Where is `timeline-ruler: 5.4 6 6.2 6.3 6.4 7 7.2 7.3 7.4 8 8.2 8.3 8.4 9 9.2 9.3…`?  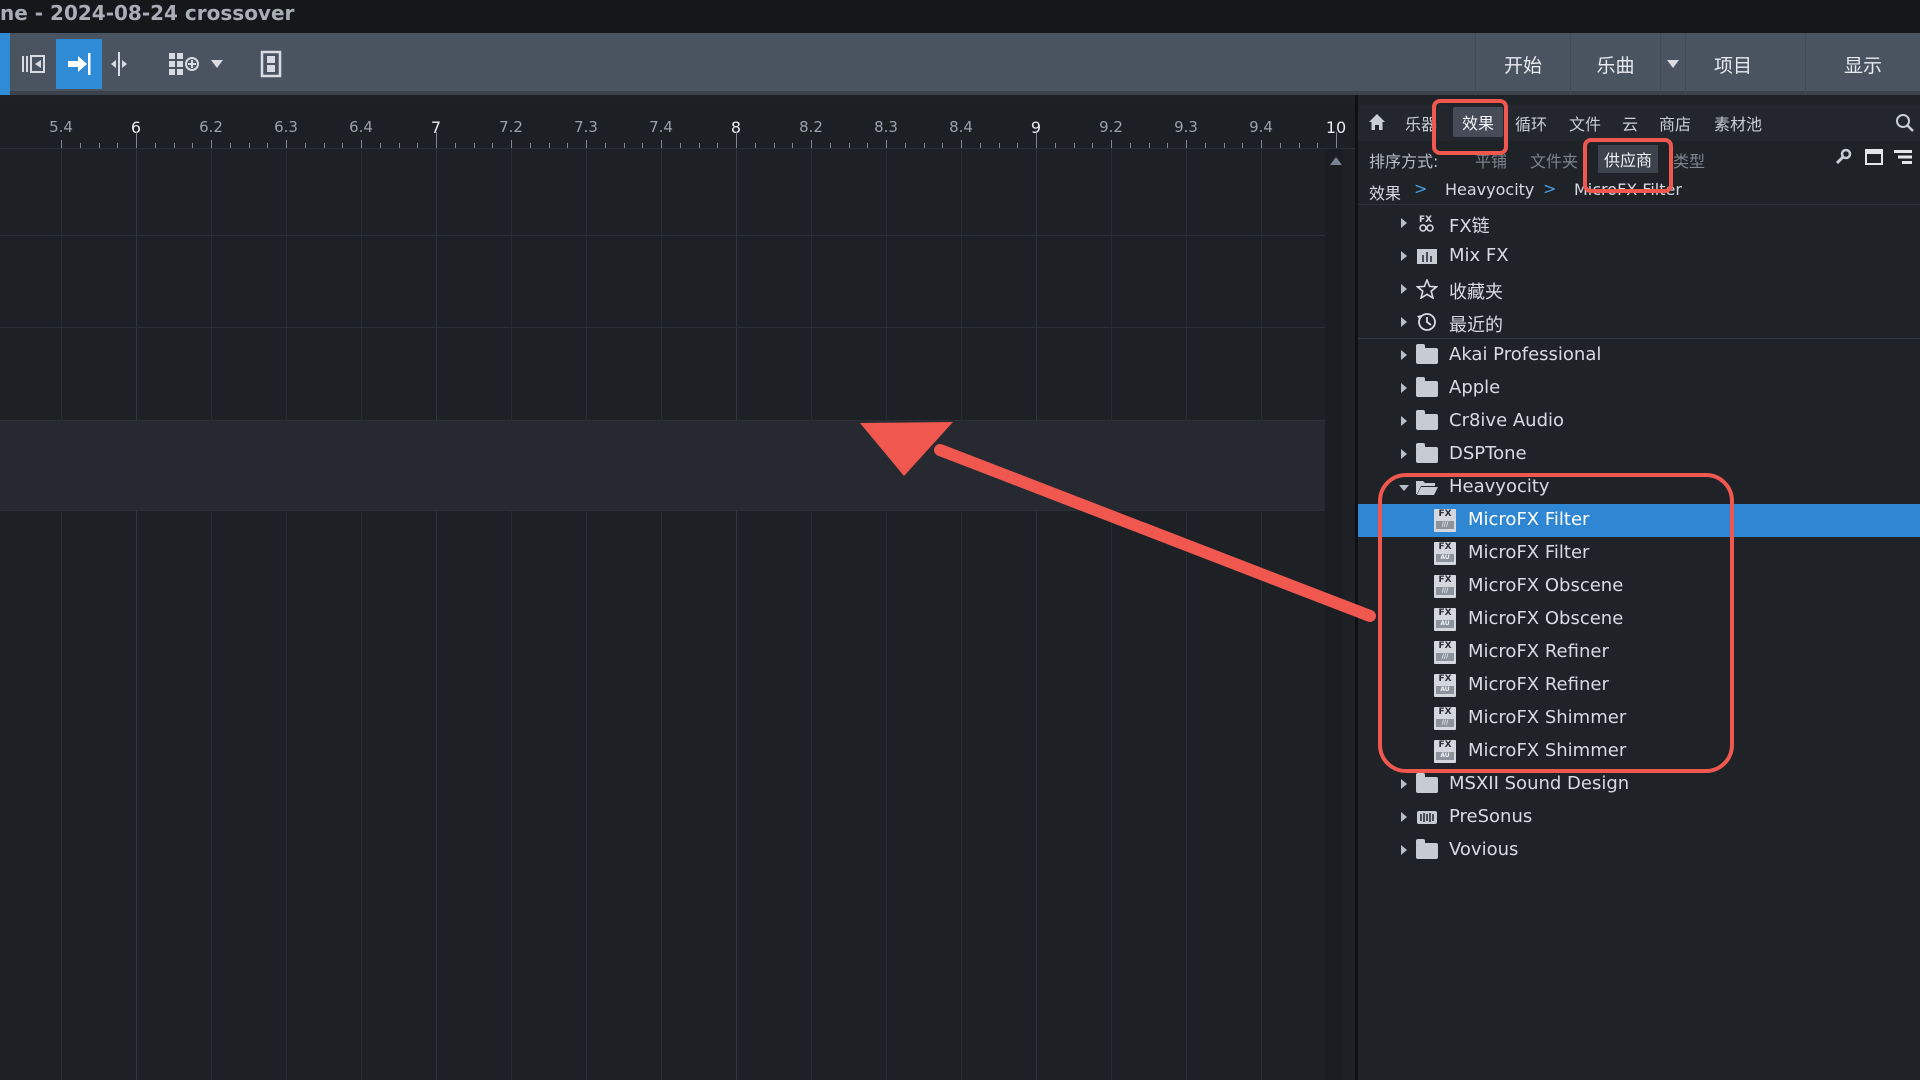
timeline-ruler: 5.4 6 6.2 6.3 6.4 7 7.2 7.3 7.4 8 8.2 8.3 8.4 9 9.2 9.3… is located at coordinates (677, 127).